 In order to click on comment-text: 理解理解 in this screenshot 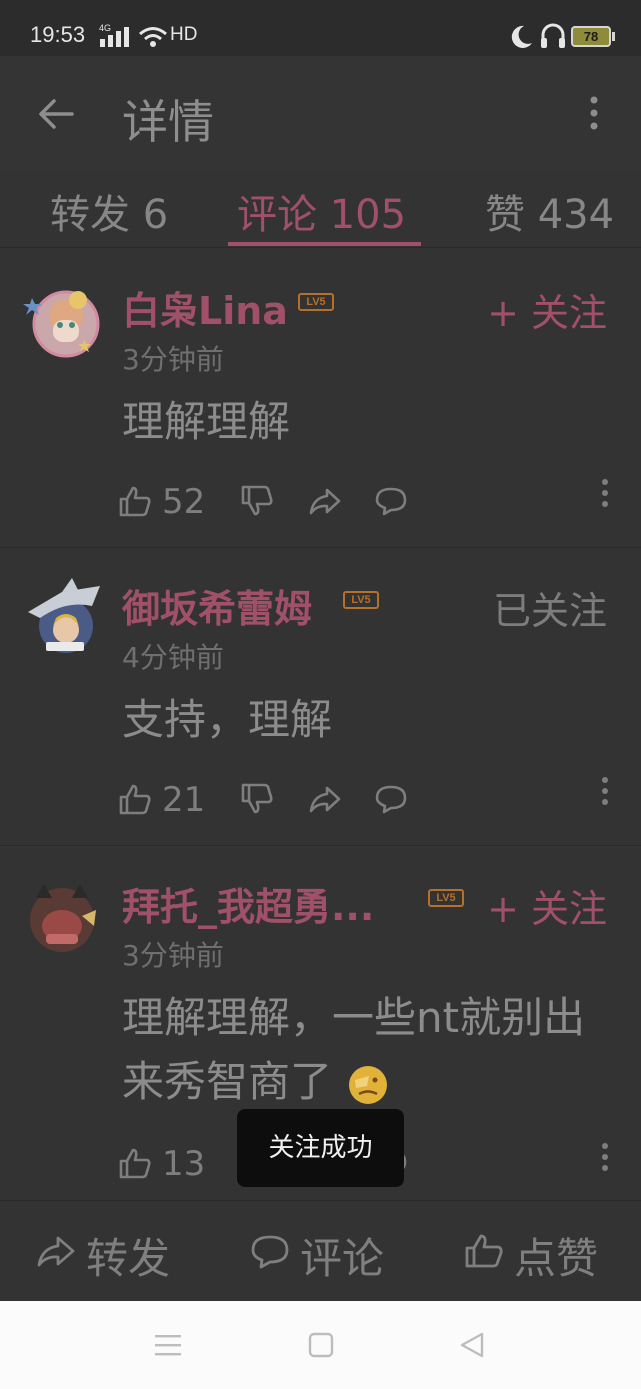, I will do `click(206, 421)`.